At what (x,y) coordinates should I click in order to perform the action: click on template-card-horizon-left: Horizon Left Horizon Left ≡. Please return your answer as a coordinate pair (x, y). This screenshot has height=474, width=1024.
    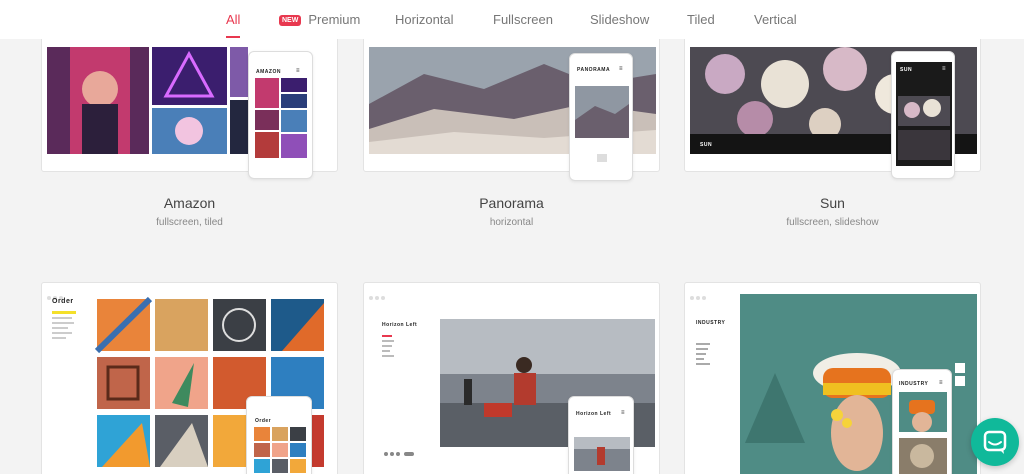
    Looking at the image, I should click on (511, 378).